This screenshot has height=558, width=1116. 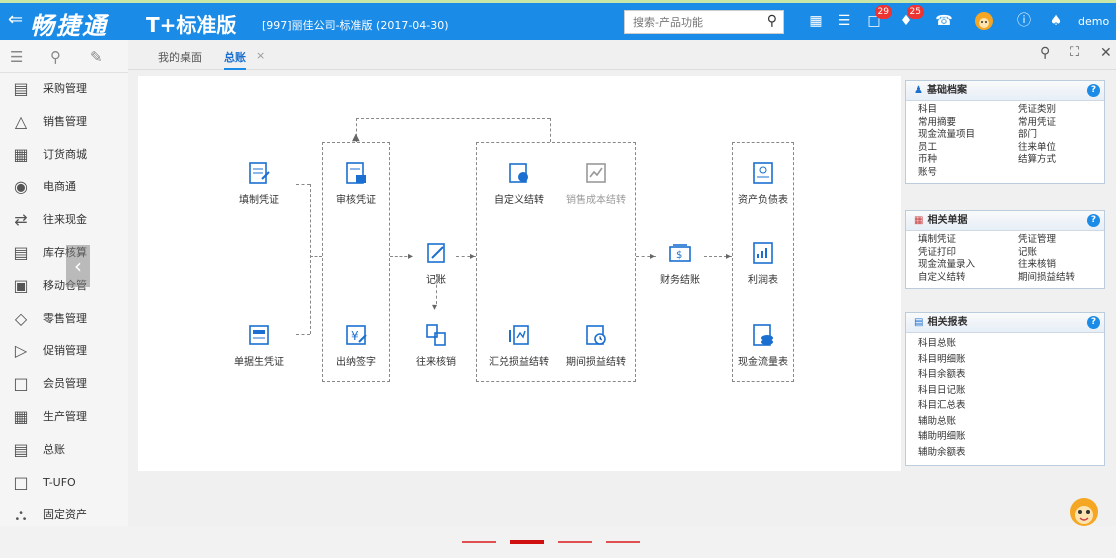 I want to click on bill-voucher-node: 单据生凭证, so click(x=259, y=345).